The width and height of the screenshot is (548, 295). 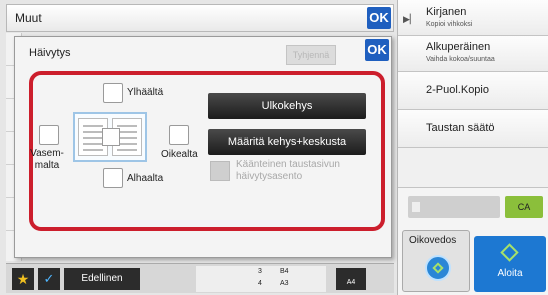 I want to click on booklet-sub: Kopioi vihkoksi, so click(x=449, y=24).